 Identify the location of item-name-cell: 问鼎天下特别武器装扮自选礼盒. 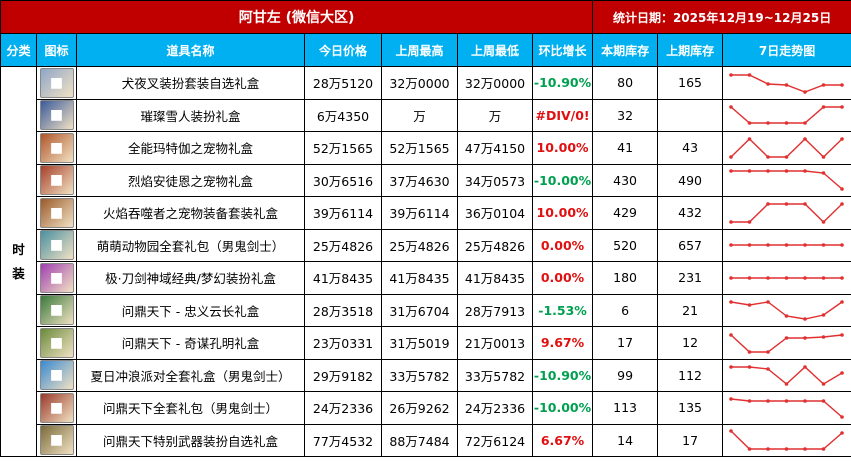
(190, 440).